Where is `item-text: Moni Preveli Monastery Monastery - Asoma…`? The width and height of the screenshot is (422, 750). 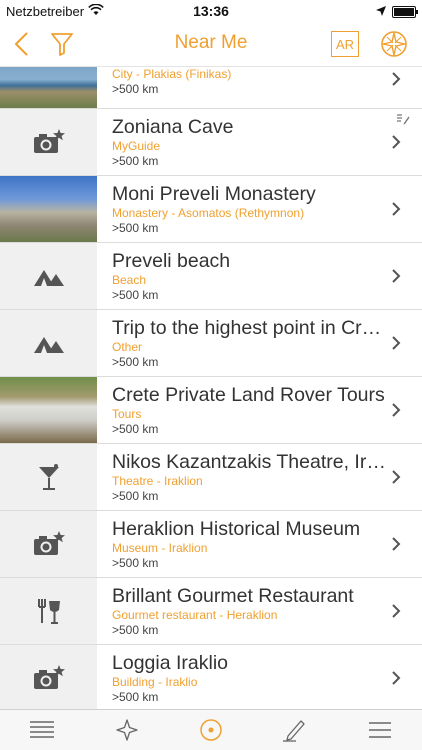 item-text: Moni Preveli Monastery Monastery - Asoma… is located at coordinates (249, 209).